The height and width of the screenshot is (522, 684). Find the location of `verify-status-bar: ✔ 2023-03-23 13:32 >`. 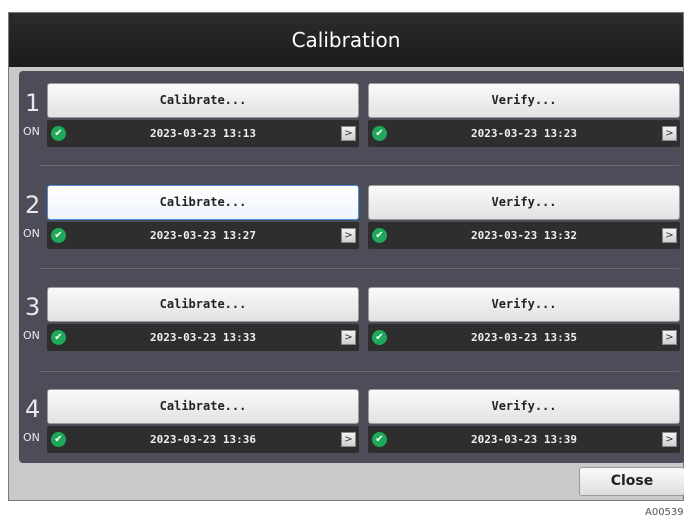

verify-status-bar: ✔ 2023-03-23 13:32 > is located at coordinates (524, 235).